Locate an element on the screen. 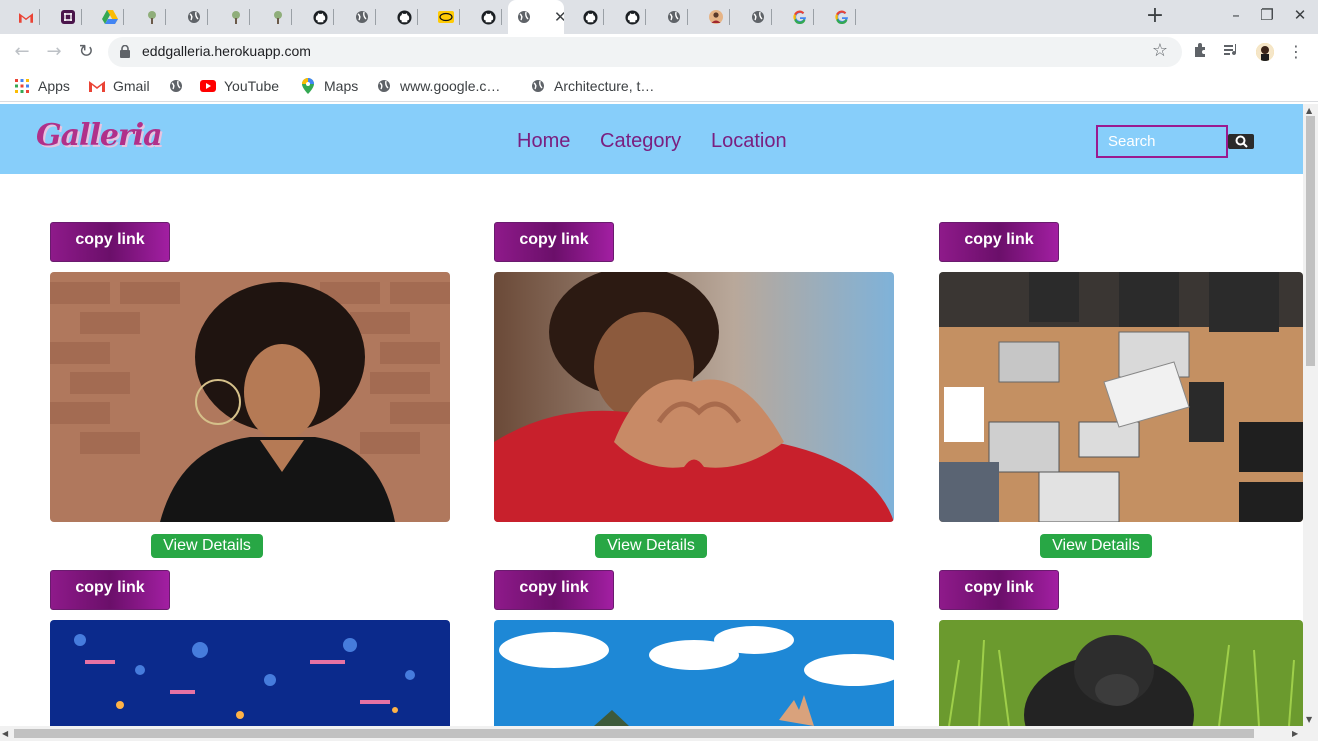 This screenshot has height=741, width=1318. browser-tab: ✕ is located at coordinates (536, 17).